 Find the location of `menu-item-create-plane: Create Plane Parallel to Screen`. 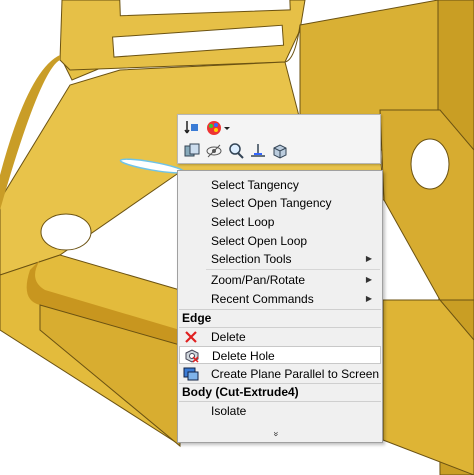

menu-item-create-plane: Create Plane Parallel to Screen is located at coordinates (280, 374).